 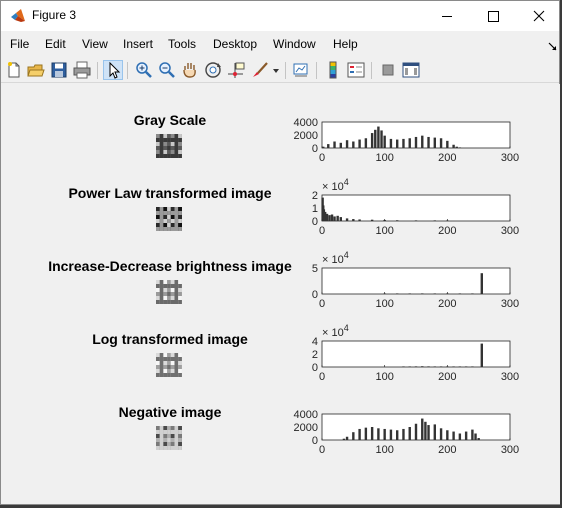 I want to click on new-figure-icon, so click(x=14, y=70).